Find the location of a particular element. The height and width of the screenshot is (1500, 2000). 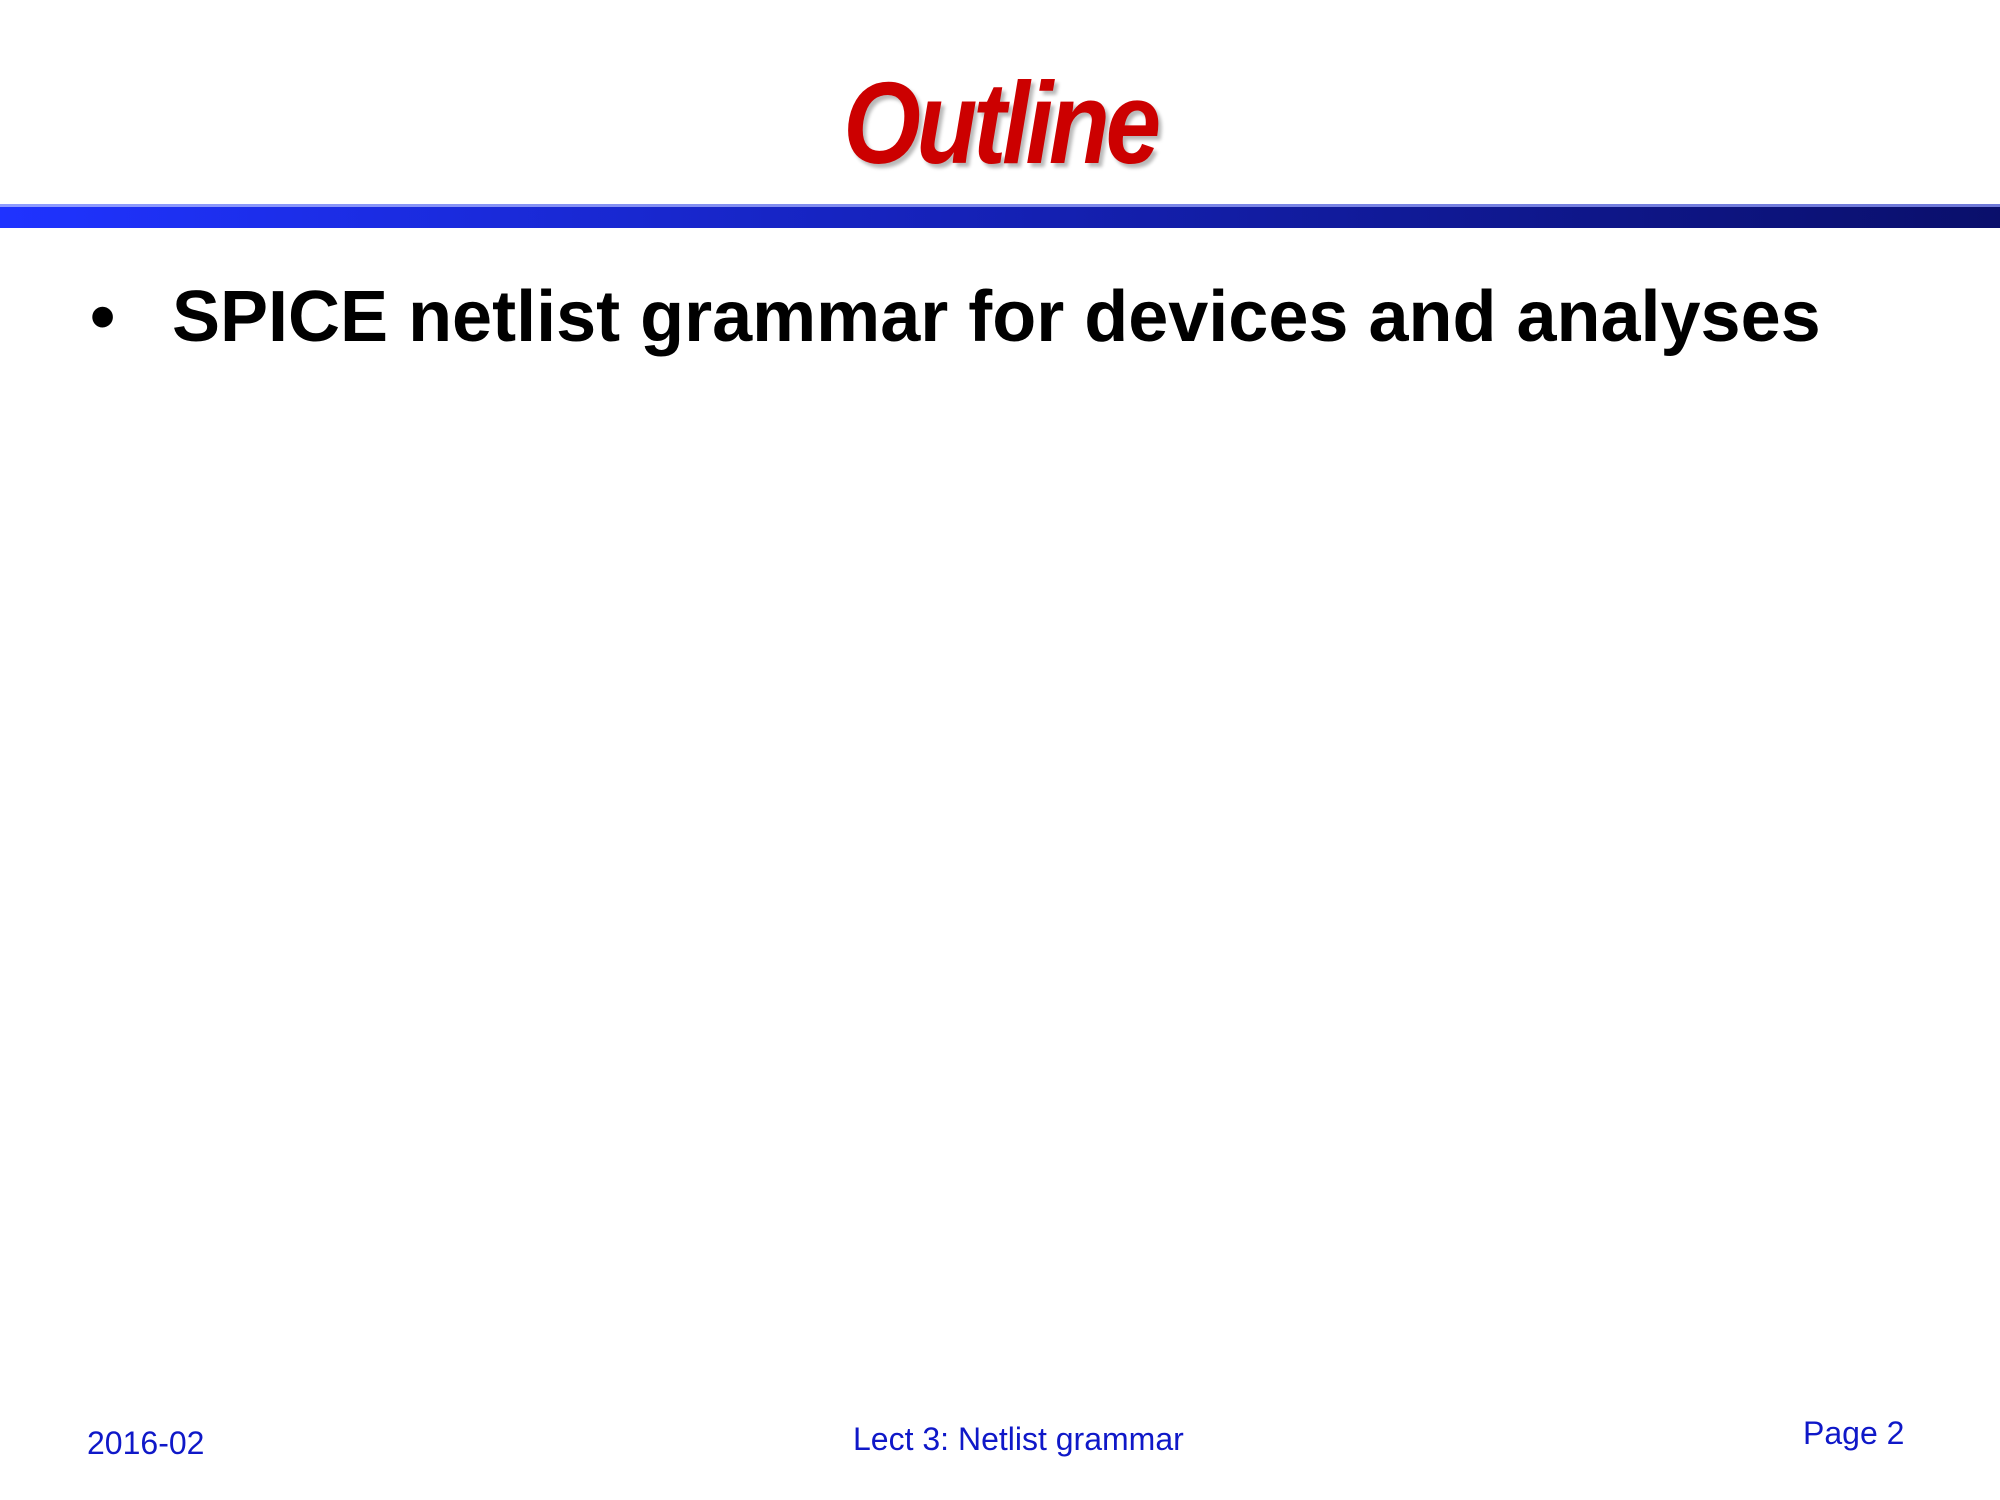

footer-date: 2016-02 is located at coordinates (146, 1443).